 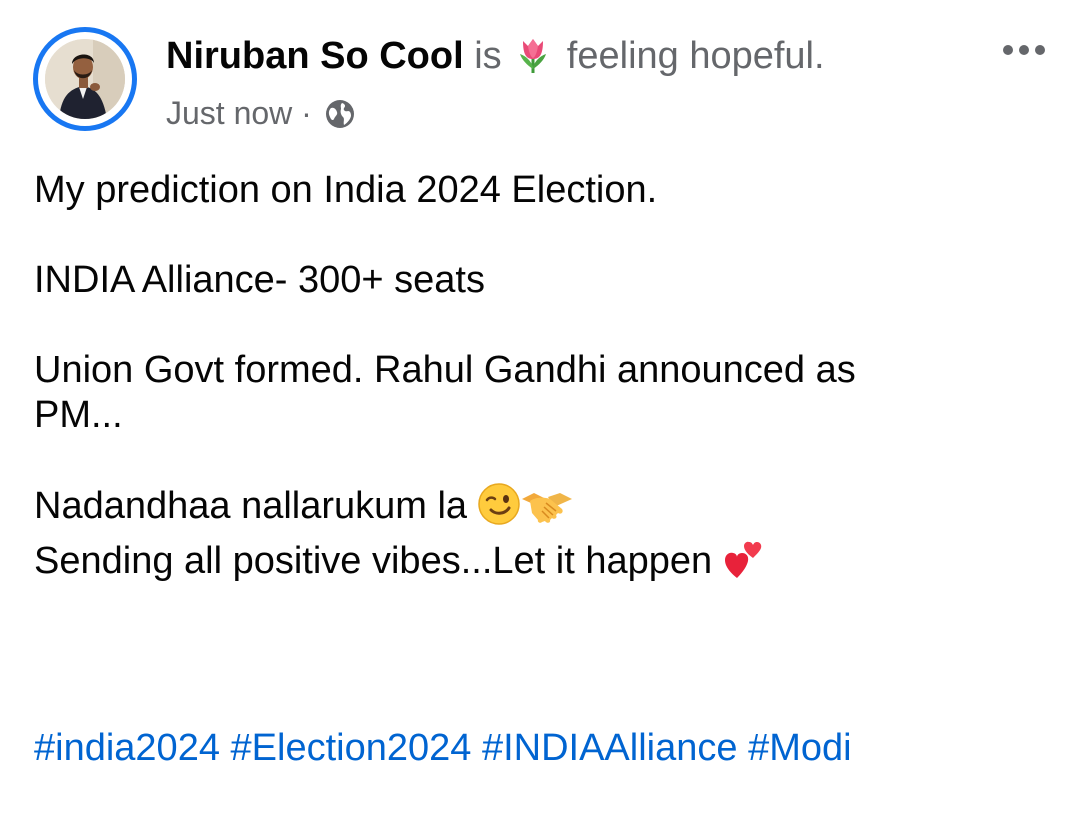 I want to click on handshake-icon, so click(x=547, y=510).